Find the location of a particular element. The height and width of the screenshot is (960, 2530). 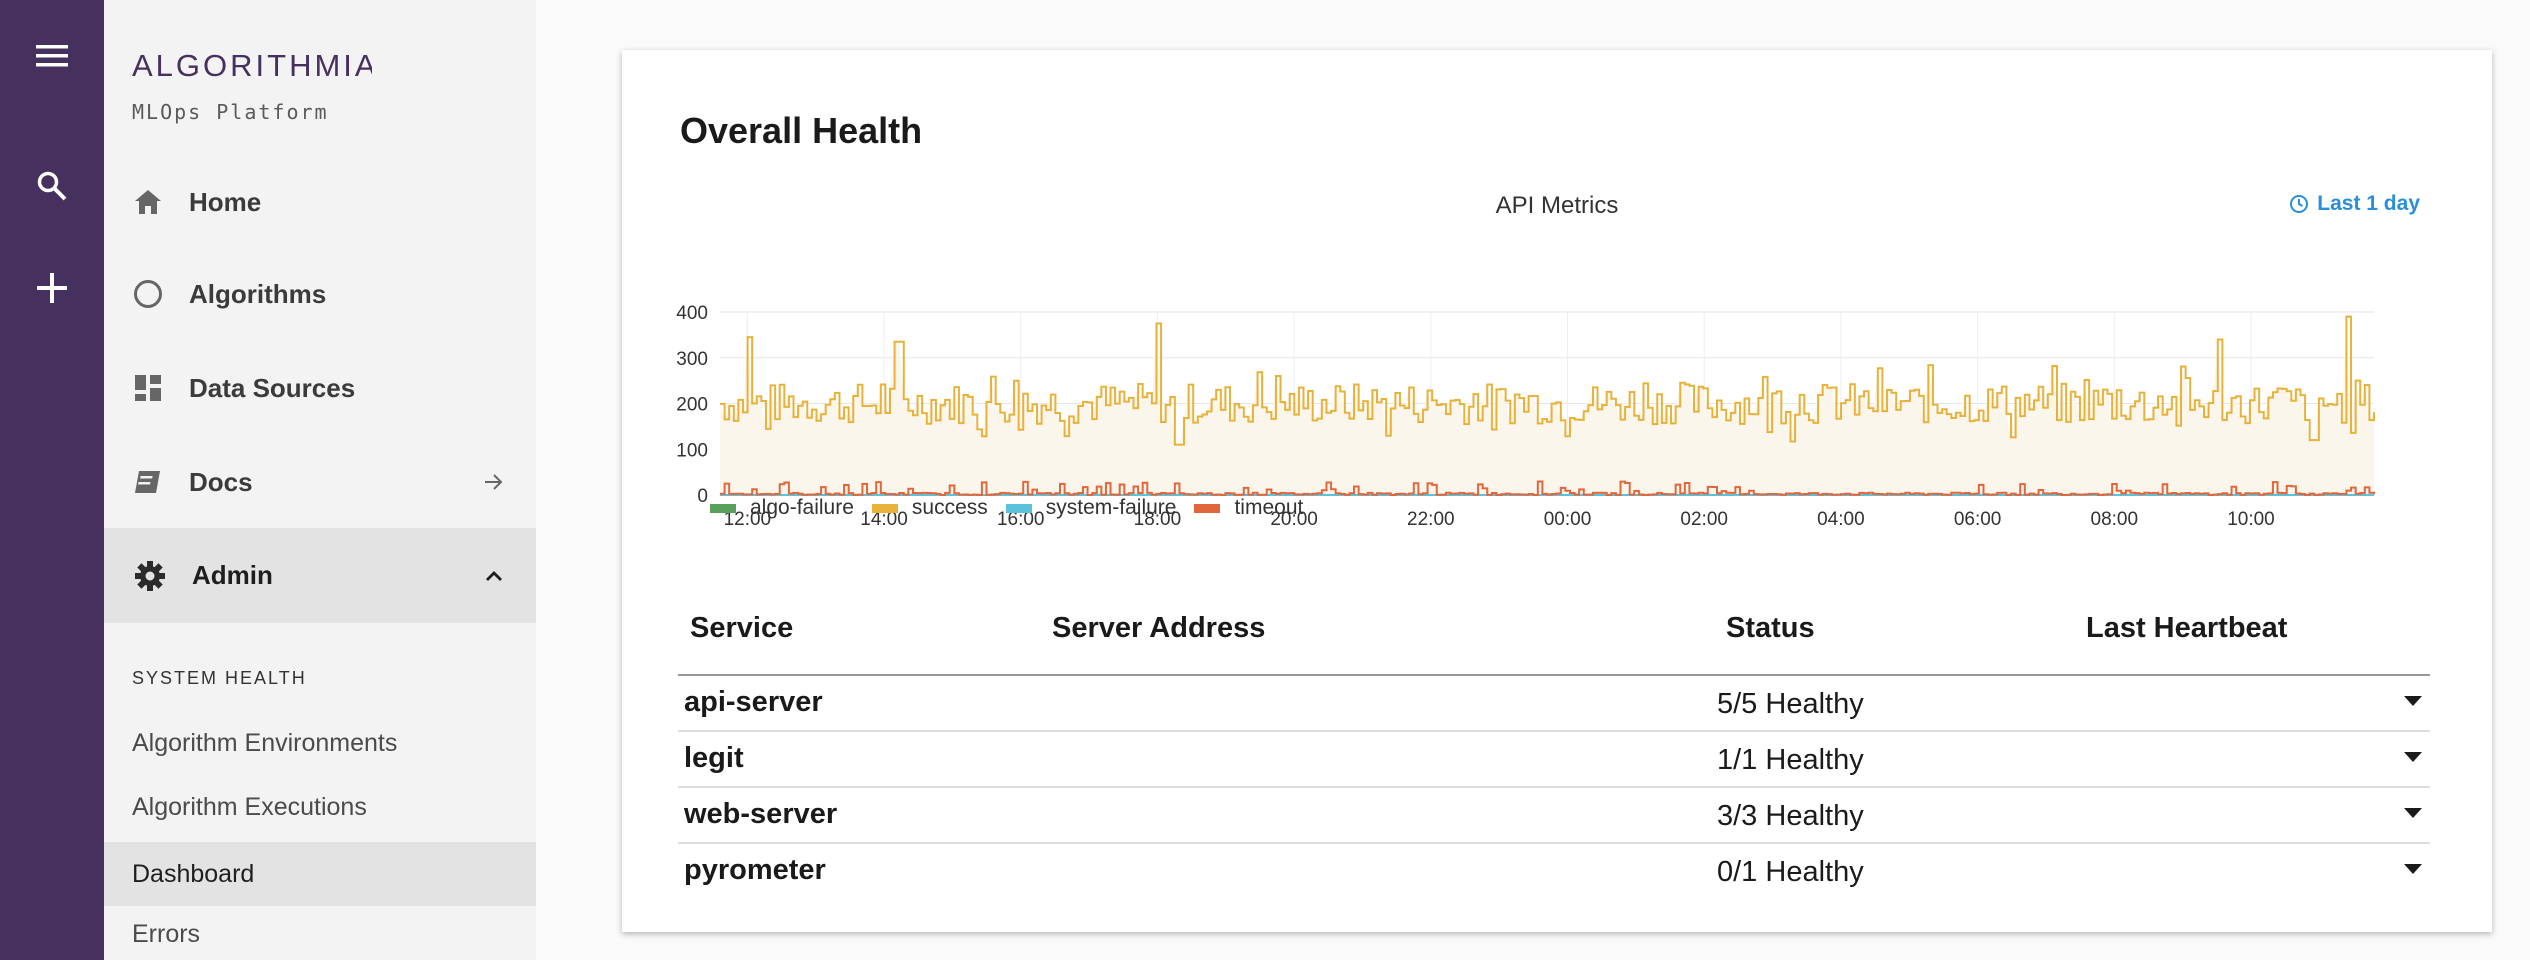

clock-icon is located at coordinates (2299, 204).